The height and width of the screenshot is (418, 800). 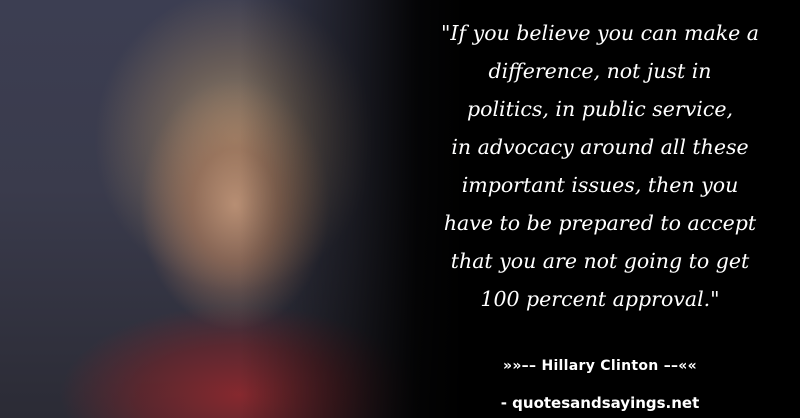 What do you see at coordinates (600, 109) in the screenshot?
I see `quote-line: politics, in public service,` at bounding box center [600, 109].